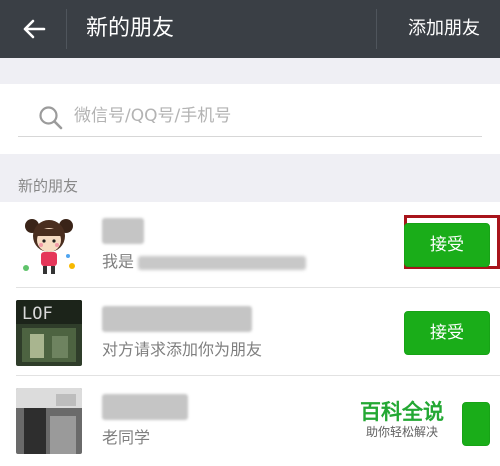 This screenshot has height=466, width=500. I want to click on request-message: 对方请求添加你为朋友, so click(182, 349).